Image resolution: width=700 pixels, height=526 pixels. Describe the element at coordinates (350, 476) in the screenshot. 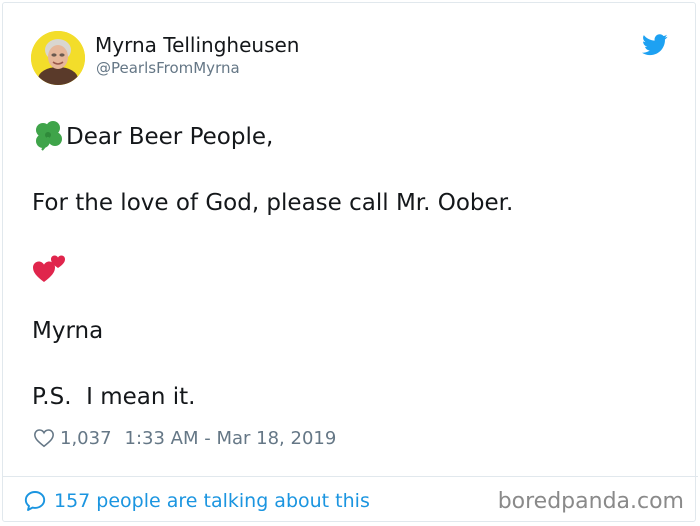

I see `divider` at that location.